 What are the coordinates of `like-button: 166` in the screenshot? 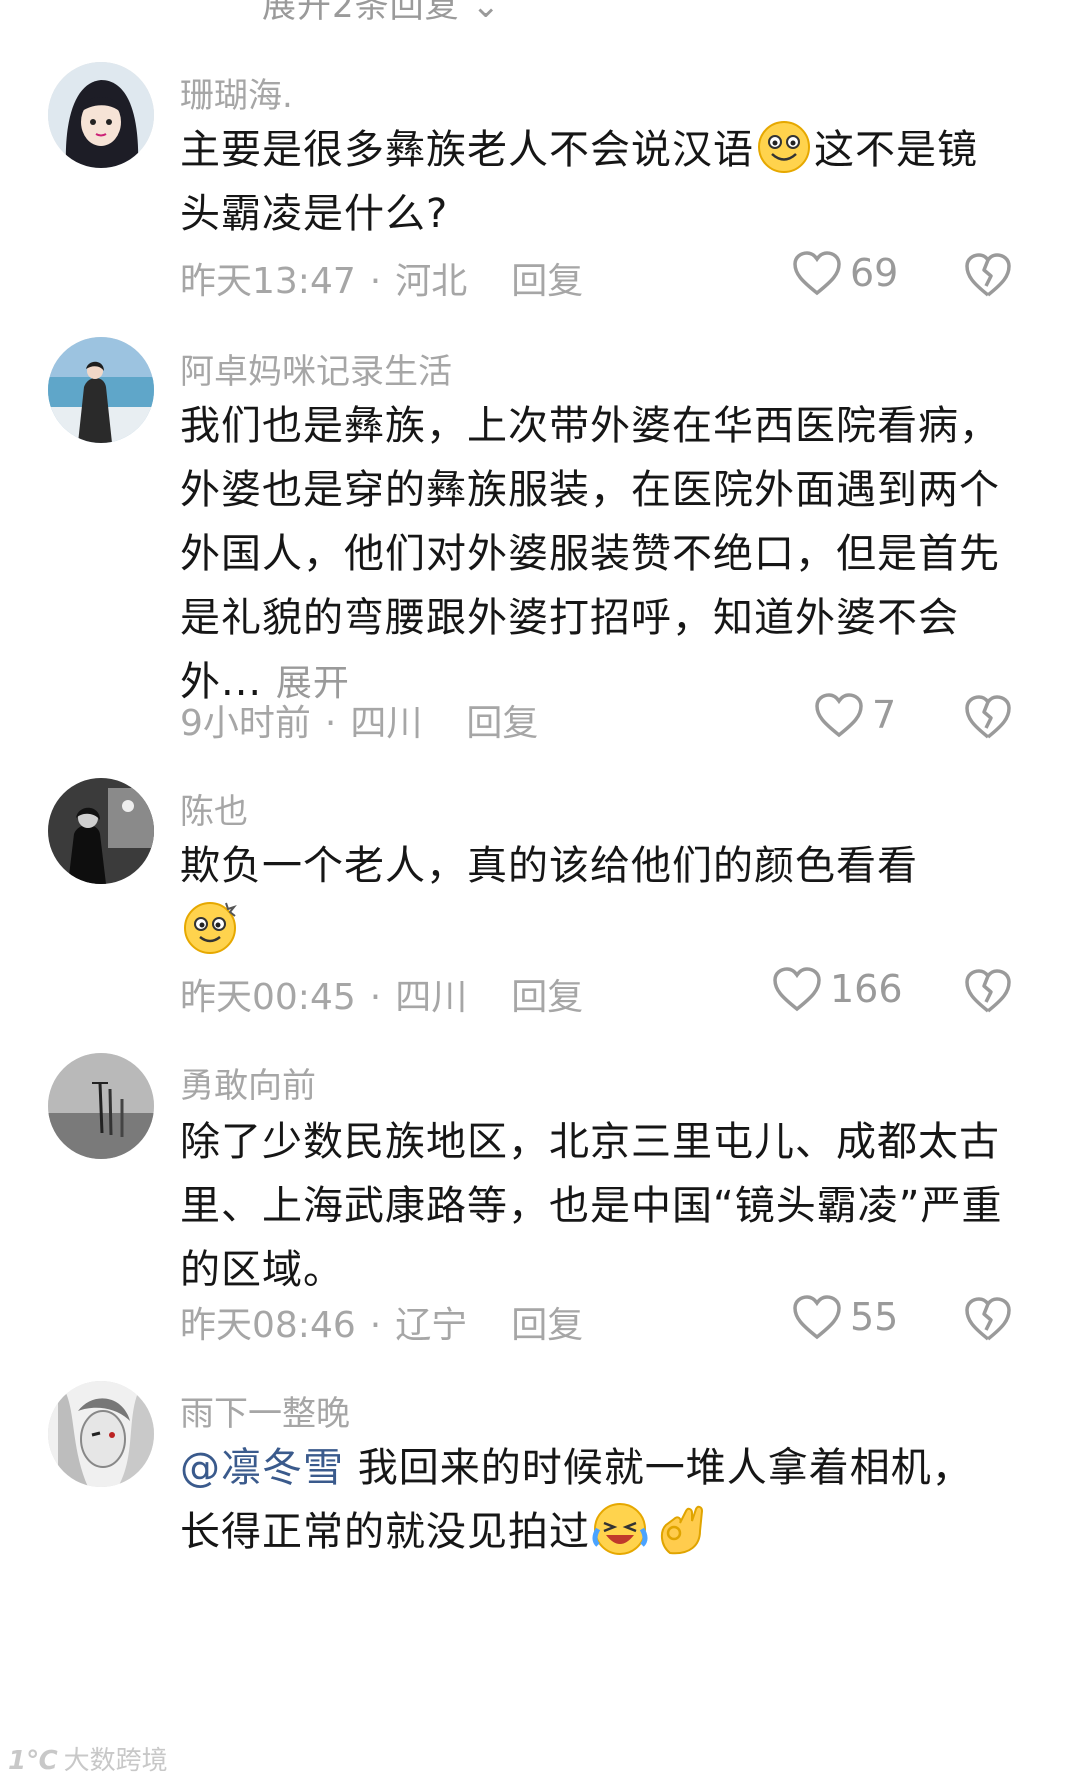 It's located at (837, 989).